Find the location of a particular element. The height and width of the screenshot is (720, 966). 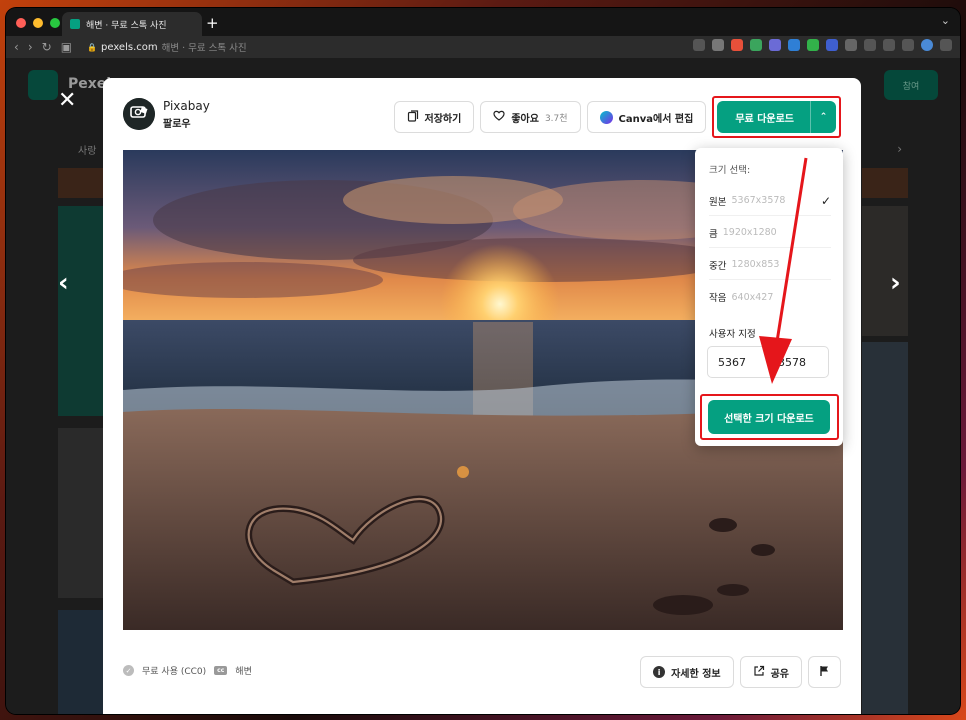

forward-icon: › is located at coordinates (30, 47).